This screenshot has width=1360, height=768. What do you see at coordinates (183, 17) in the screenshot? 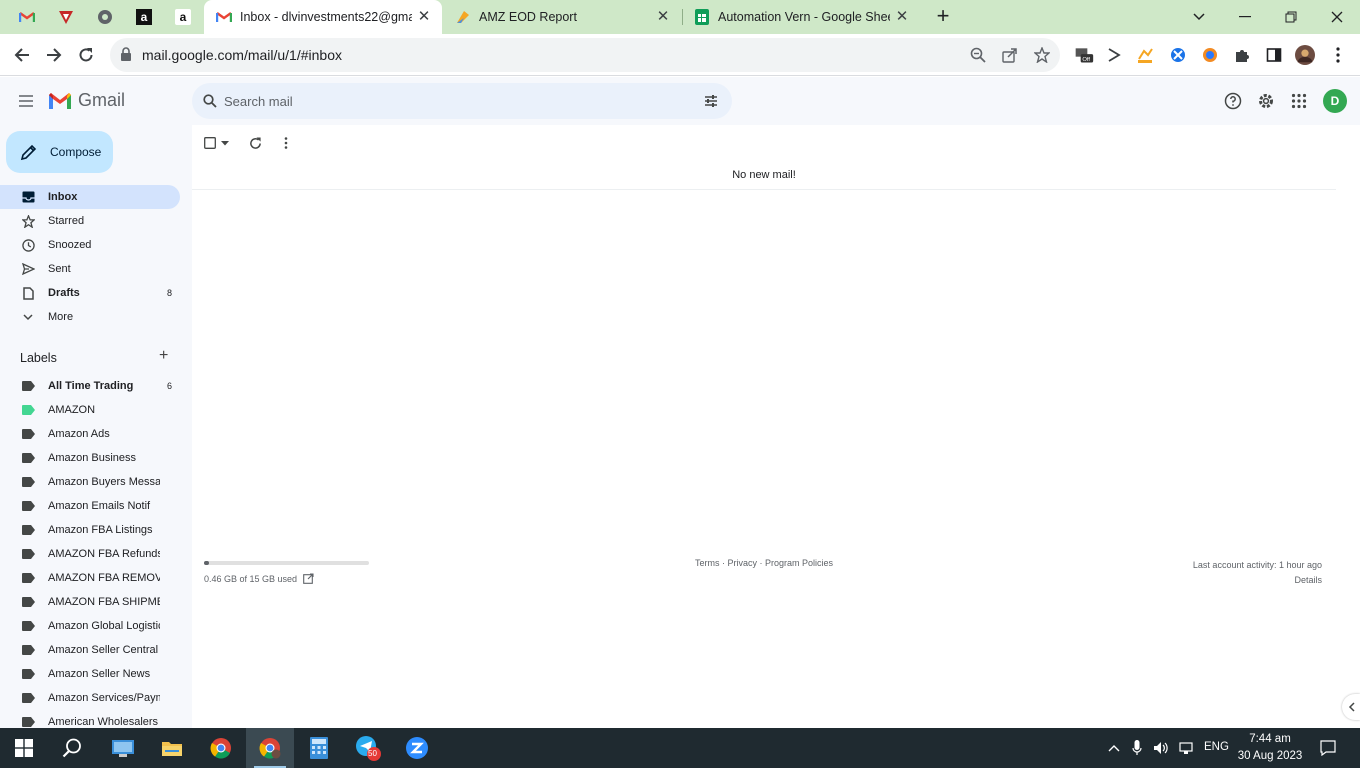
I see `pinned-tab-amazon: a` at bounding box center [183, 17].